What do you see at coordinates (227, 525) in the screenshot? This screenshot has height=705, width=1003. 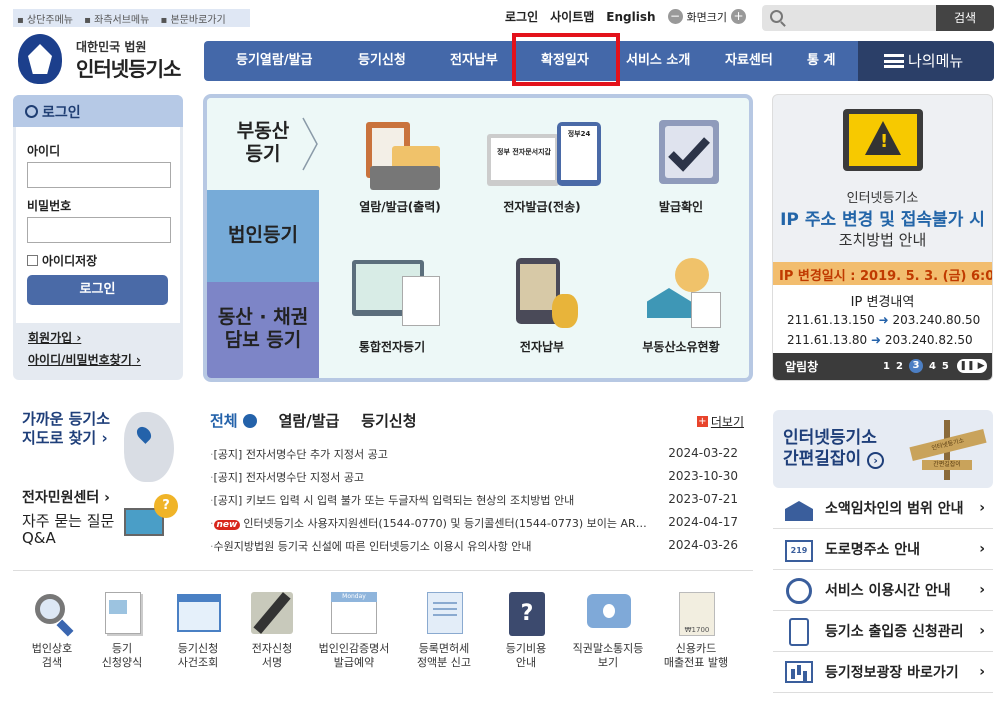 I see `new-badge: new` at bounding box center [227, 525].